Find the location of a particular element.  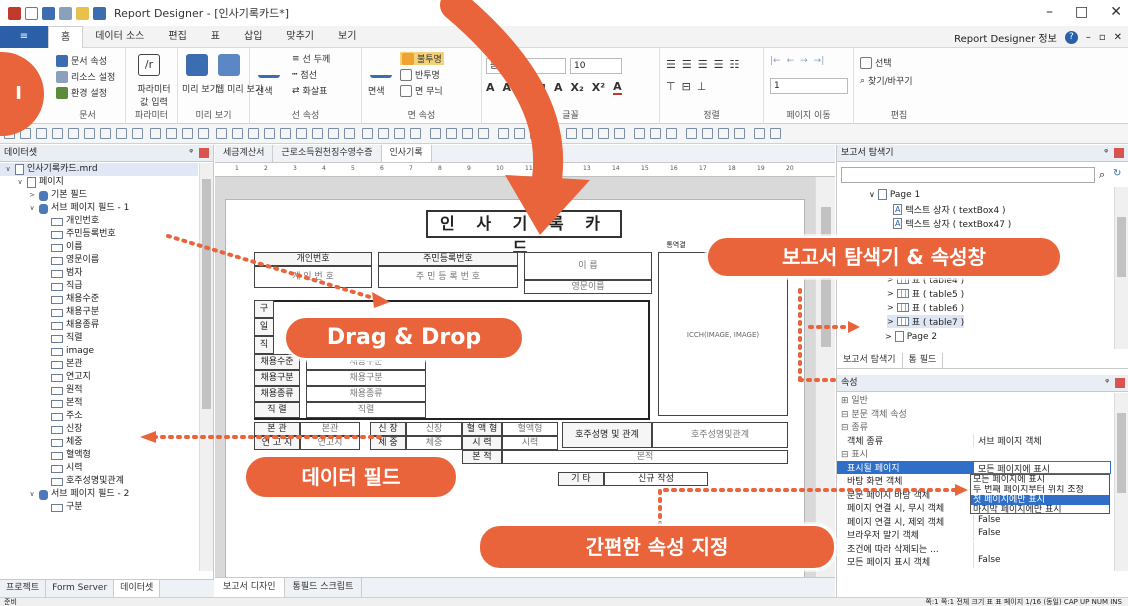

toolbar-center-v-icon is located at coordinates (603, 133).